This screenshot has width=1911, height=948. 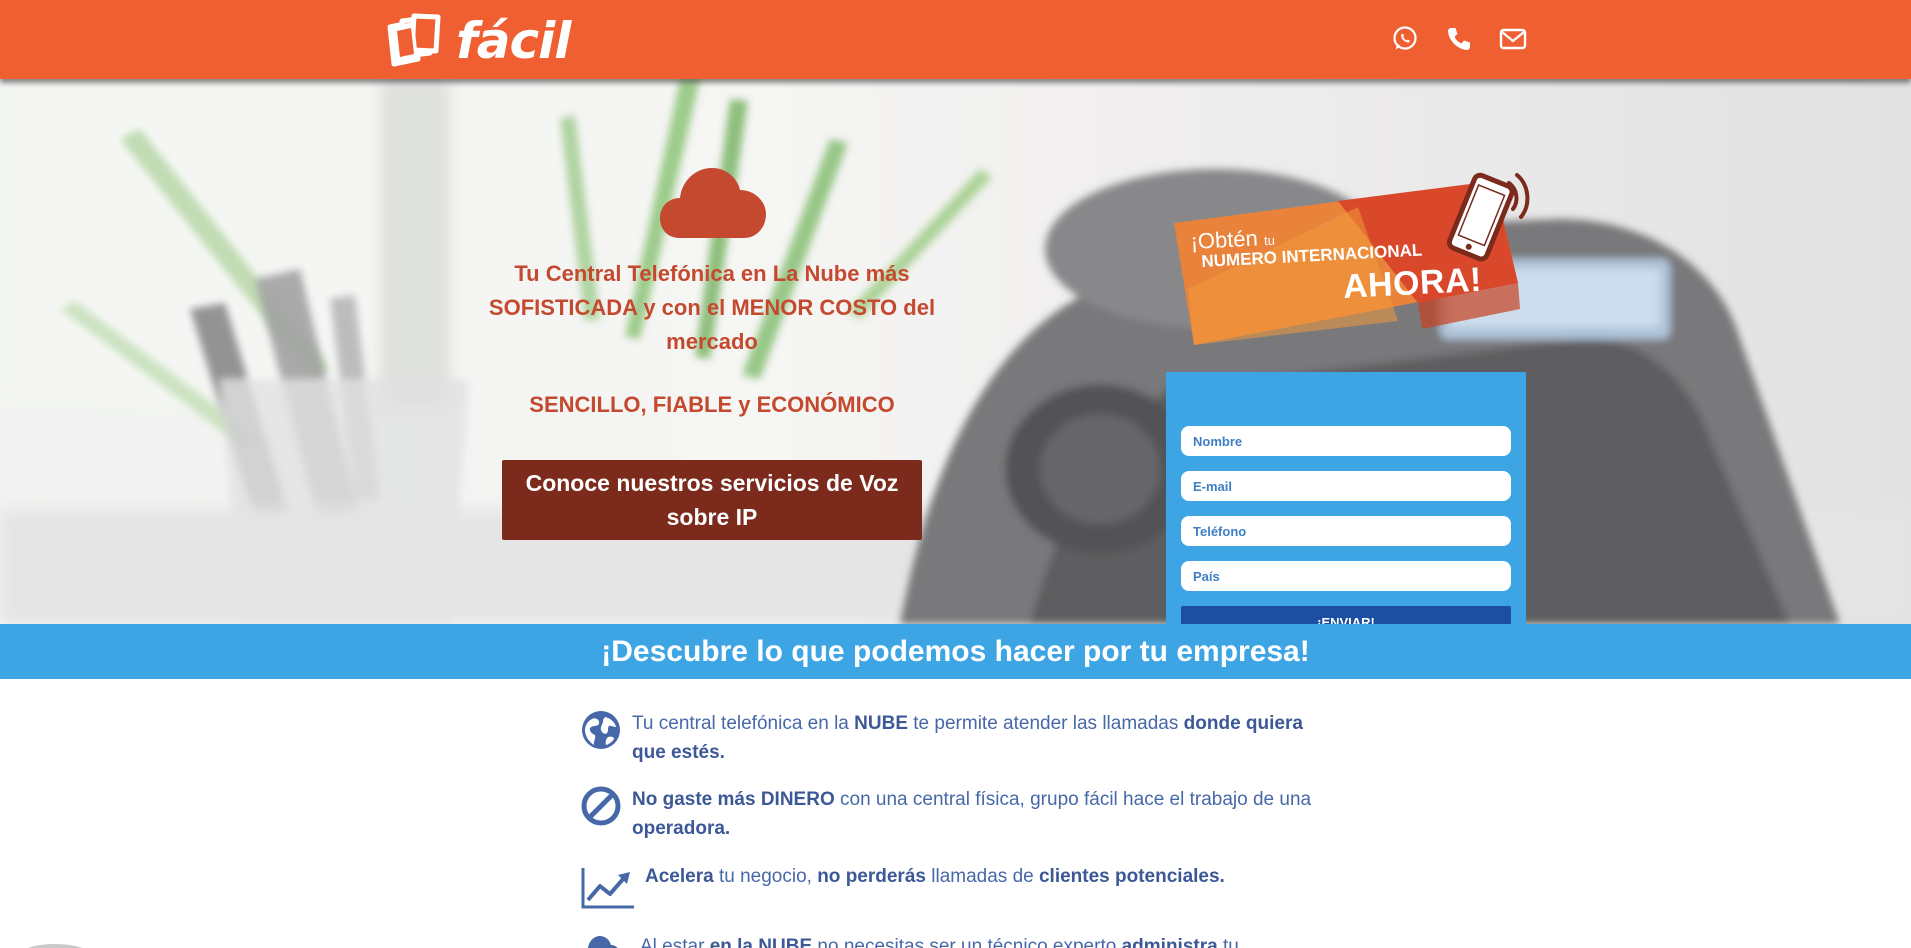 I want to click on feature-text-bold: NUBE, so click(x=881, y=723).